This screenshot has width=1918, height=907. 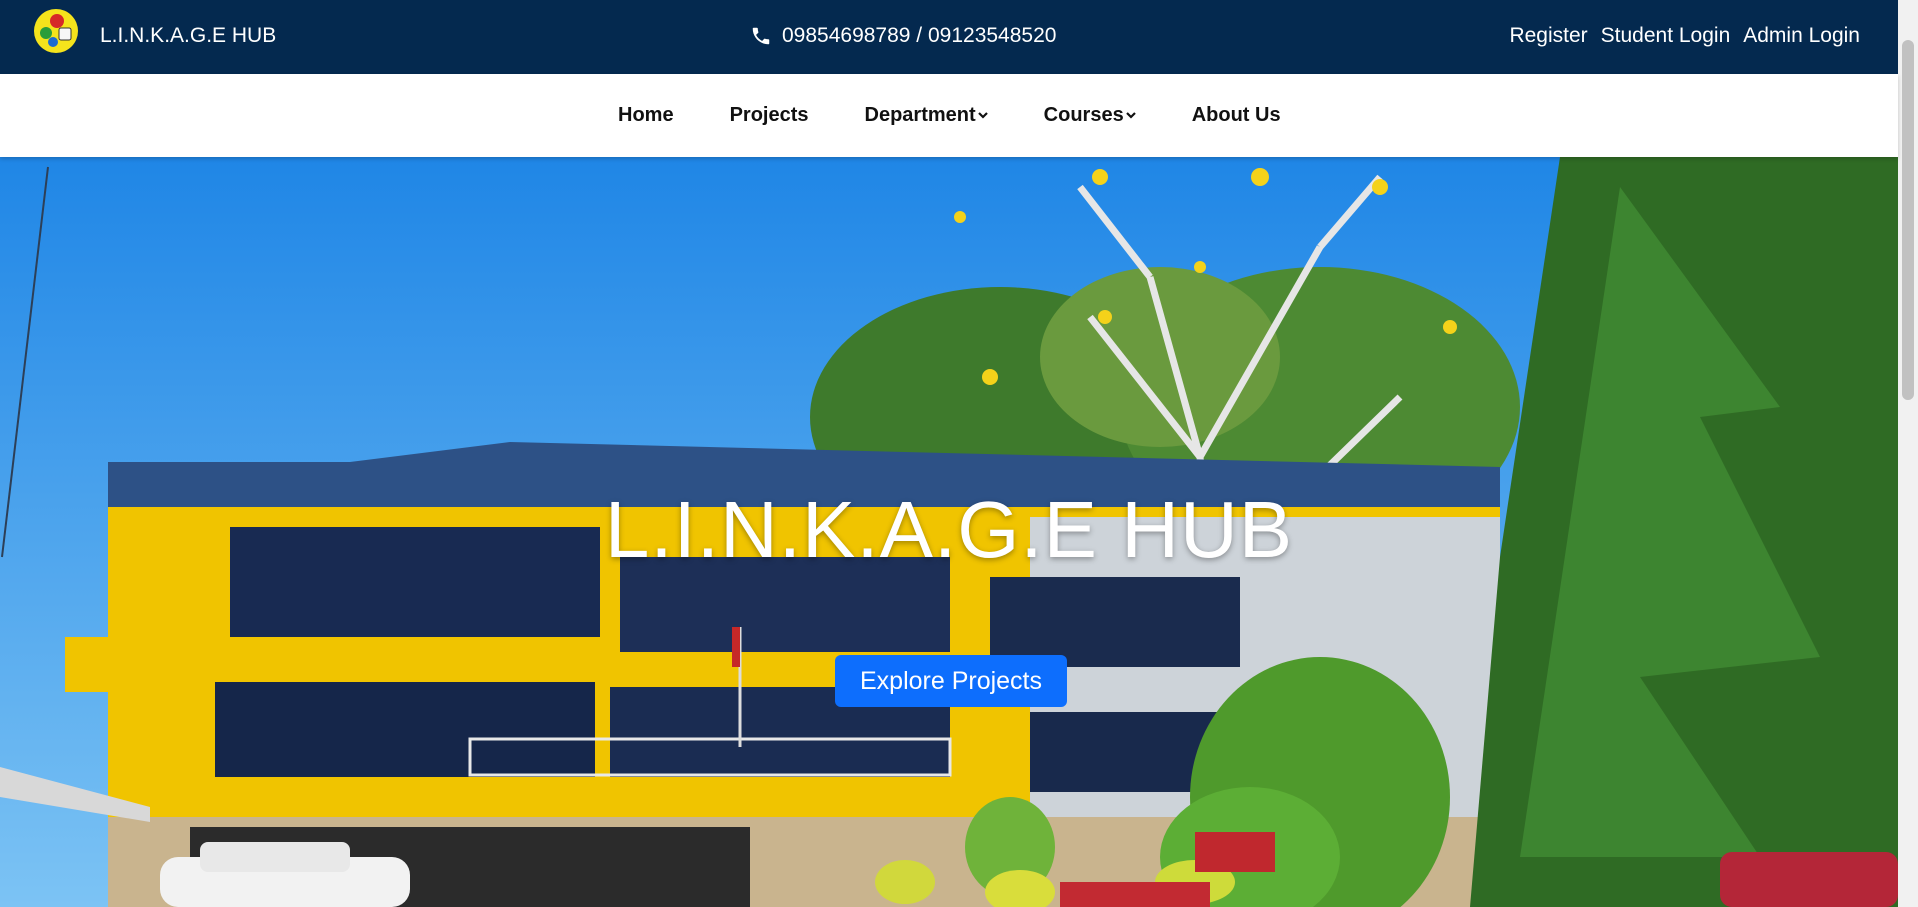 I want to click on nav-projects: Projects, so click(x=769, y=115).